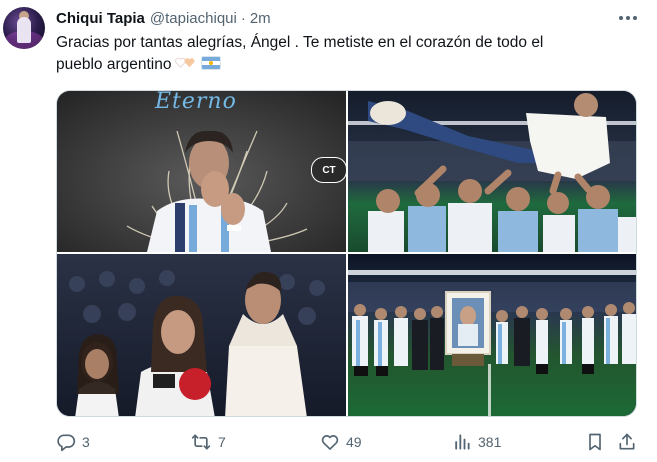 The height and width of the screenshot is (462, 657). Describe the element at coordinates (260, 18) in the screenshot. I see `timestamp: 2m` at that location.